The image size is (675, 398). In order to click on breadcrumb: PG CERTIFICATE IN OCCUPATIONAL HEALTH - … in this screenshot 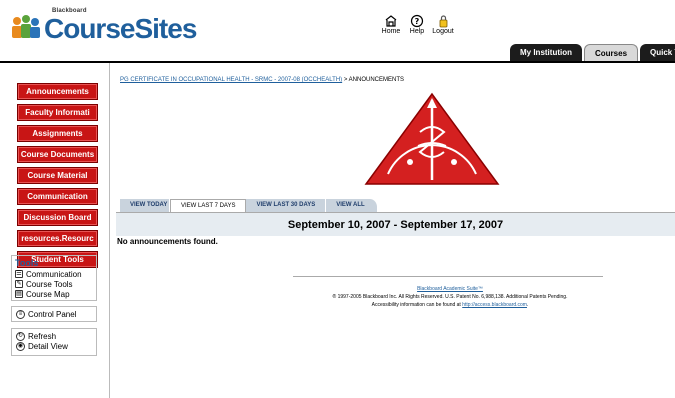, I will do `click(262, 80)`.